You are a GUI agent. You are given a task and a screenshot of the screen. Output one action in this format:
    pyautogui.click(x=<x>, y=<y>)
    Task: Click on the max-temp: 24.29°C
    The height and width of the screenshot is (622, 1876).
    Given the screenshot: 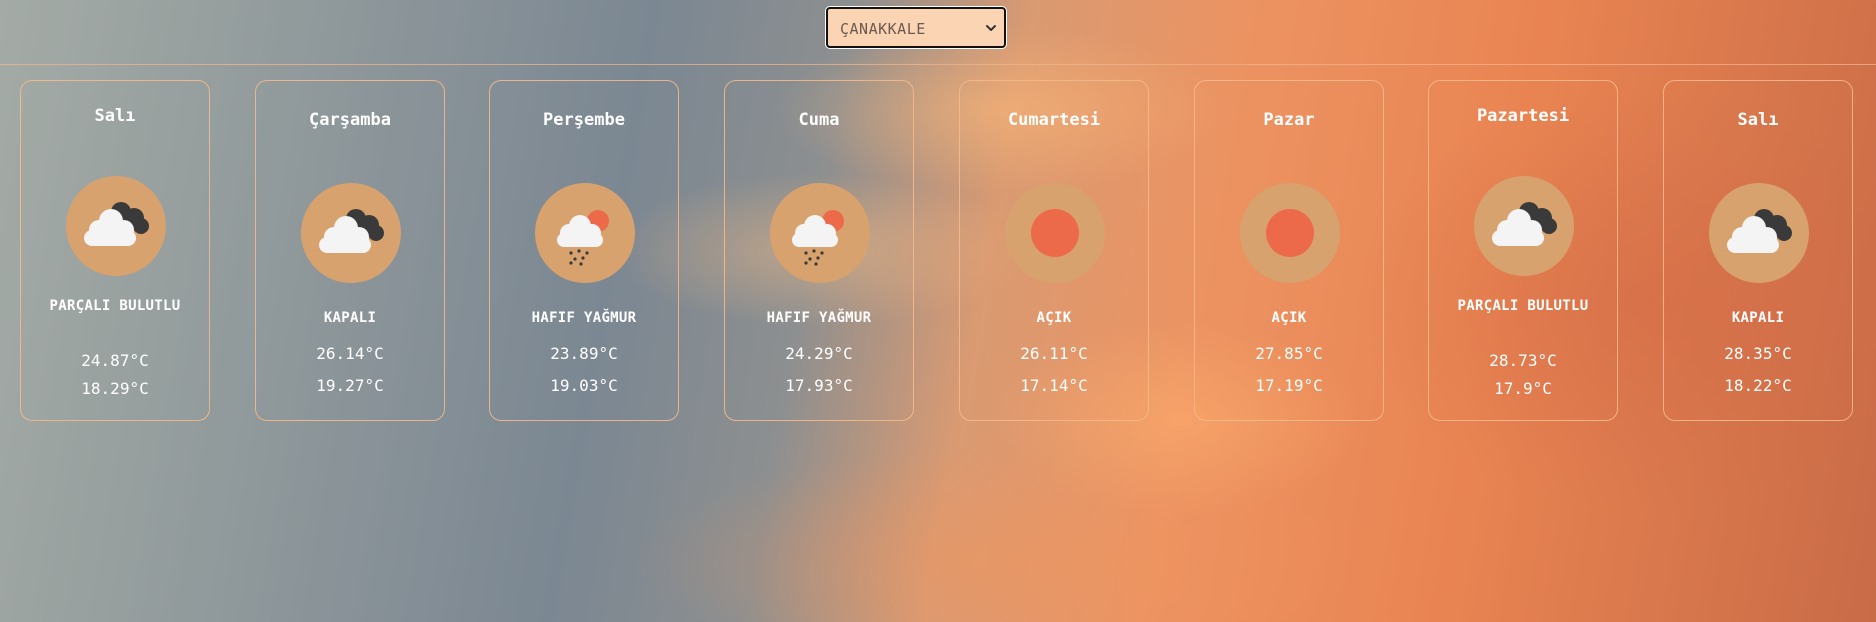 What is the action you would take?
    pyautogui.click(x=819, y=353)
    